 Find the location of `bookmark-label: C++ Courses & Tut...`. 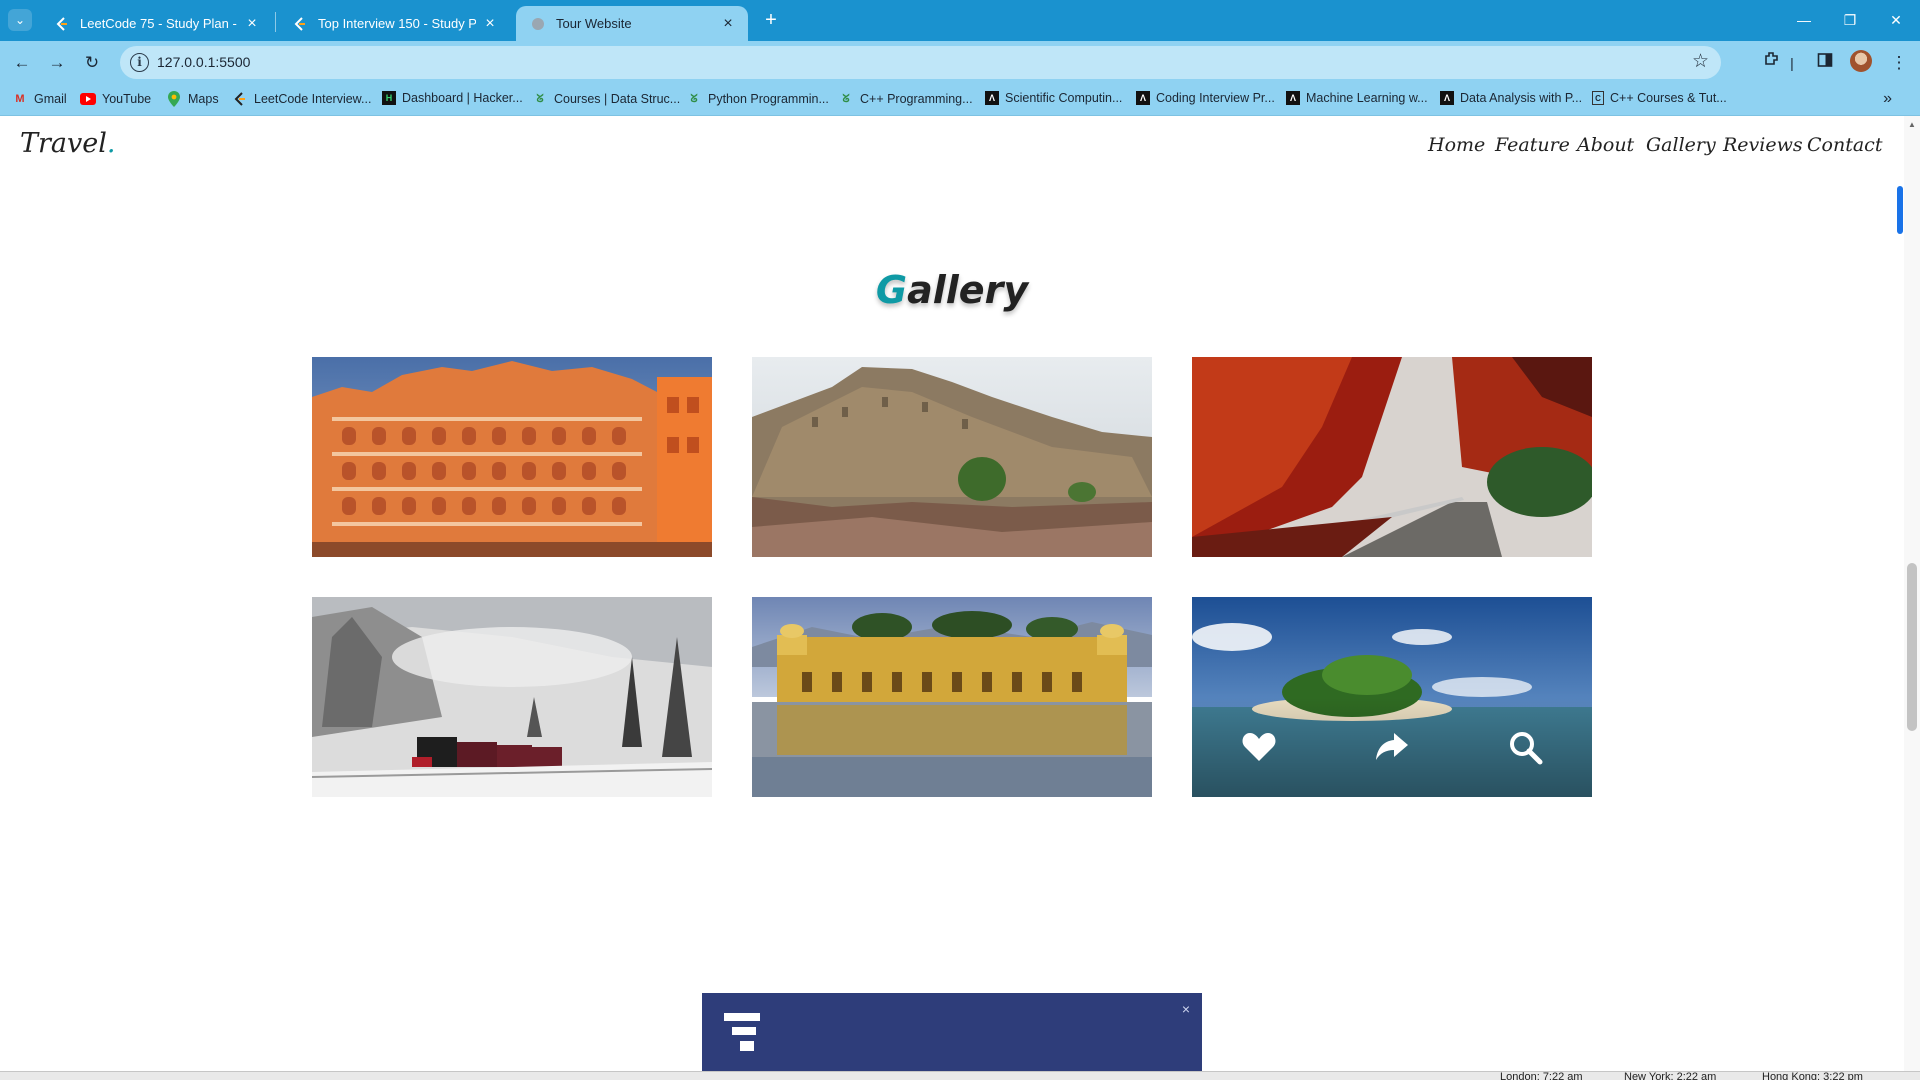

bookmark-label: C++ Courses & Tut... is located at coordinates (1668, 98).